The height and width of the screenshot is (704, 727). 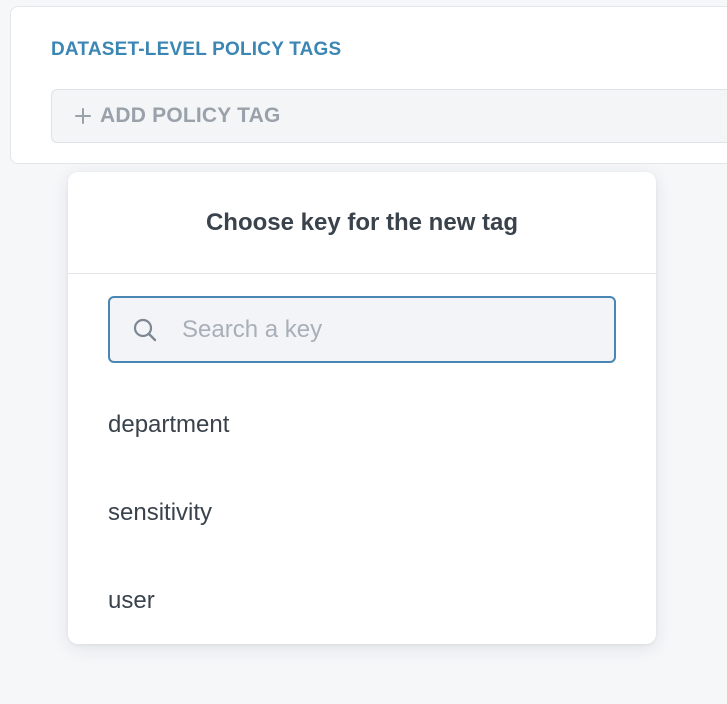 I want to click on add-policy-tag-label: ADD POLICY TAG, so click(x=190, y=115).